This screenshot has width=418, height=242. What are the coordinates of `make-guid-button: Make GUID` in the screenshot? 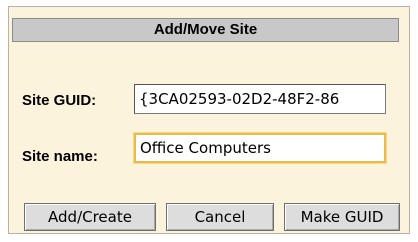 It's located at (342, 217).